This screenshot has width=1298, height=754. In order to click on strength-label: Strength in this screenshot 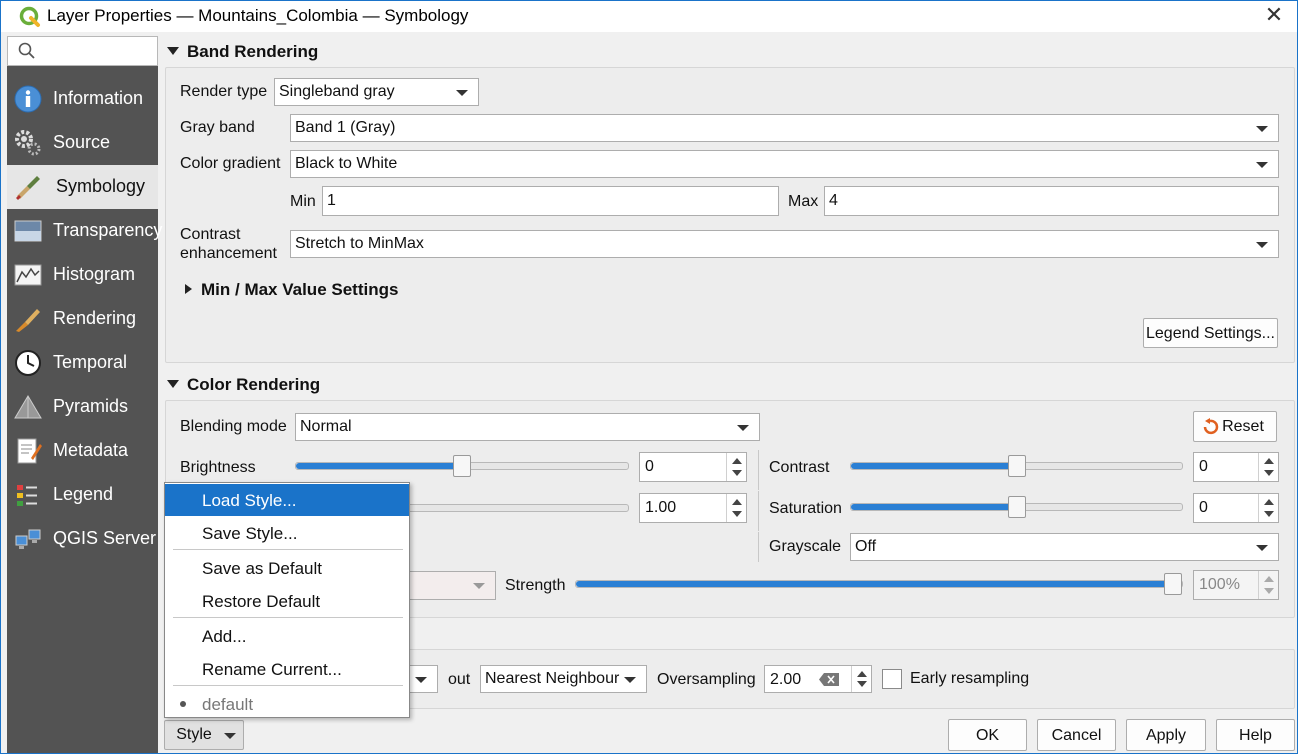, I will do `click(535, 585)`.